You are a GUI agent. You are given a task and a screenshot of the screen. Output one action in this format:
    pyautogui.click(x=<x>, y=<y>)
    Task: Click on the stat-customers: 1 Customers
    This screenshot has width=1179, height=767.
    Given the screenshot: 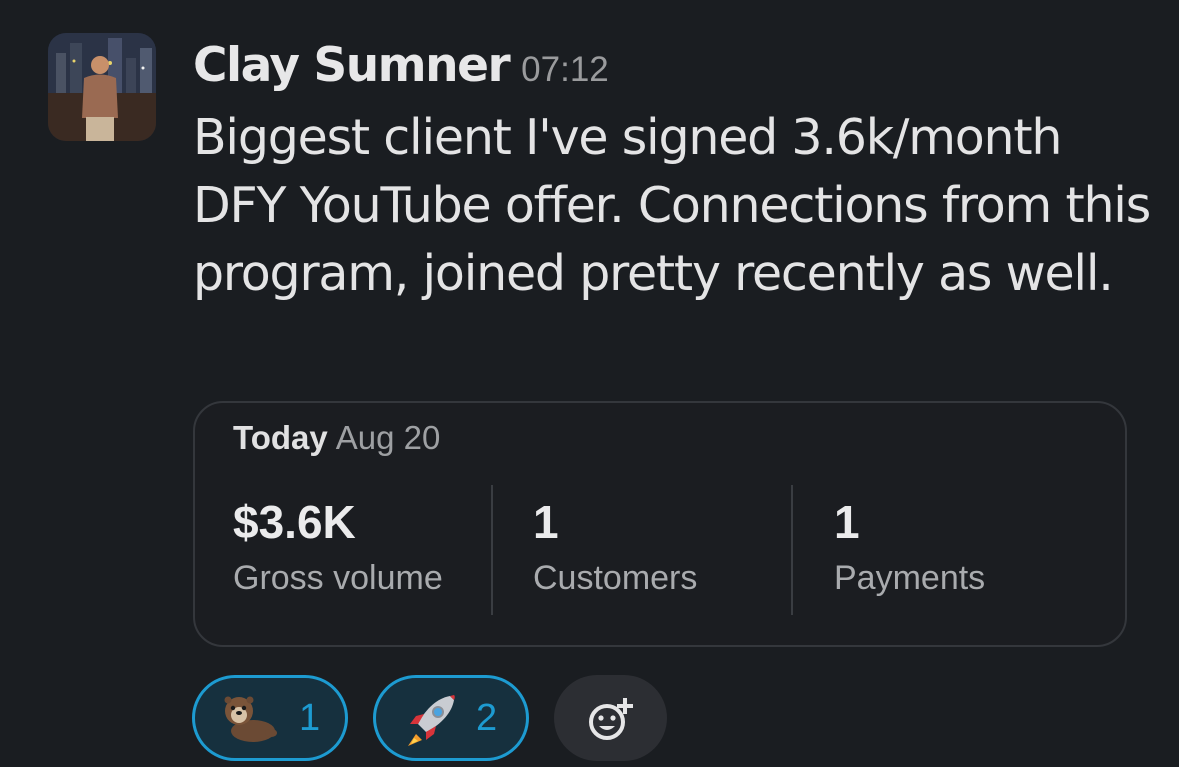 What is the action you would take?
    pyautogui.click(x=615, y=545)
    